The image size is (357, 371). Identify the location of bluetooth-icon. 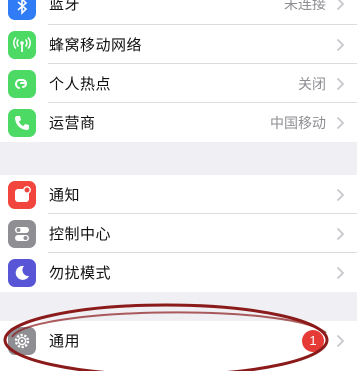
(22, 10).